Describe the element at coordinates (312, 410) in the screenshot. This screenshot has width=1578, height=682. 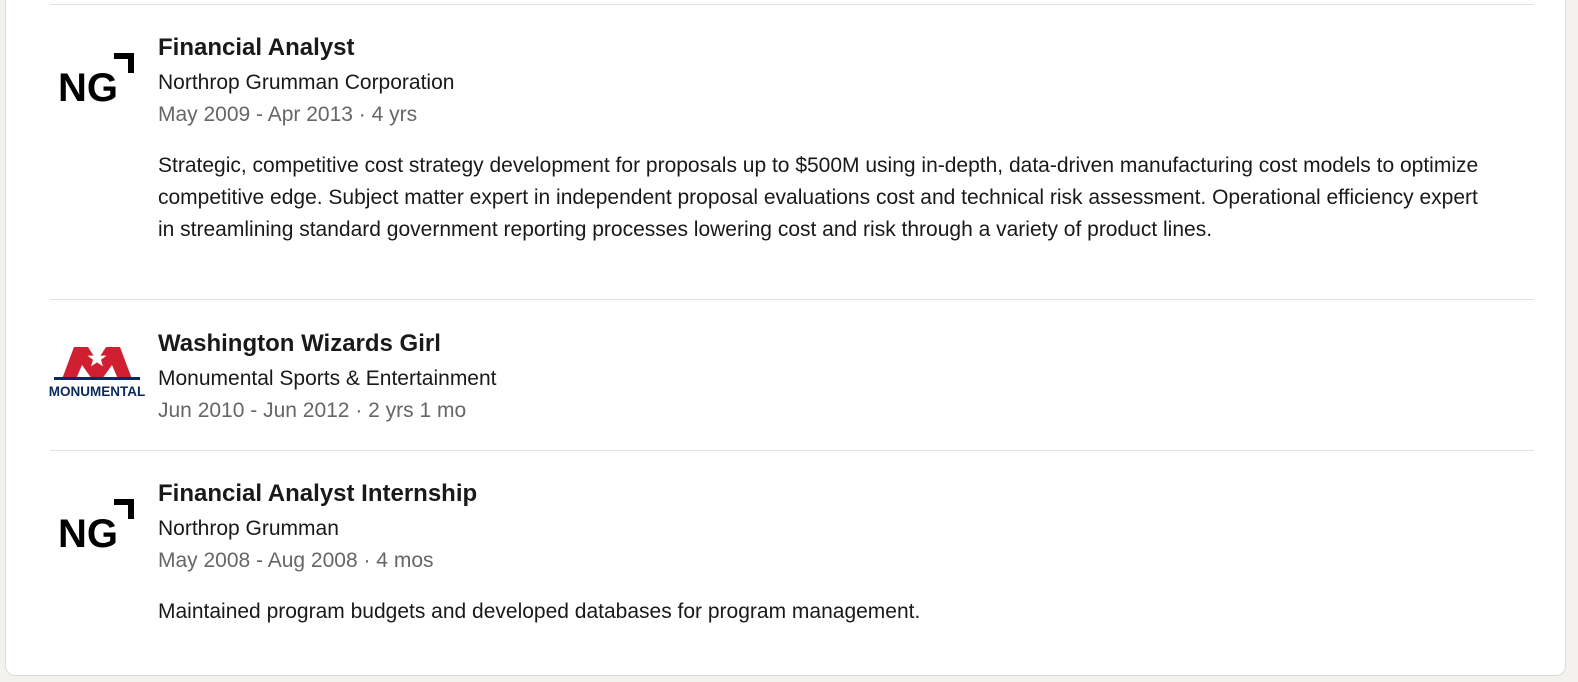
I see `date-range: Jun 2010 - Jun 2012 · 2 yrs 1 mo` at that location.